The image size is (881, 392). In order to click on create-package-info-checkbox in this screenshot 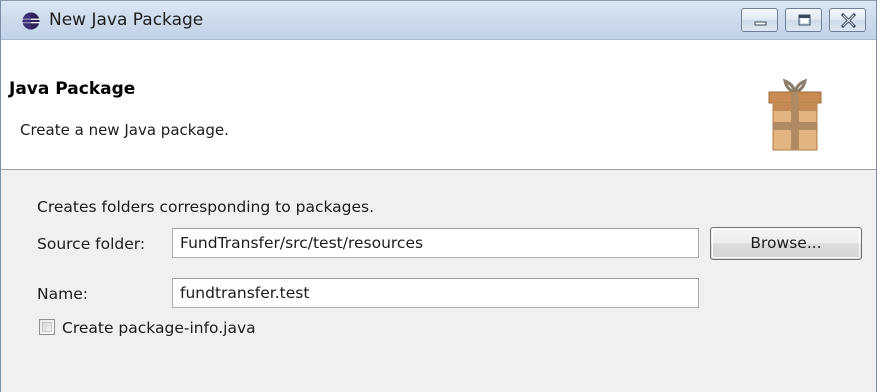, I will do `click(47, 327)`.